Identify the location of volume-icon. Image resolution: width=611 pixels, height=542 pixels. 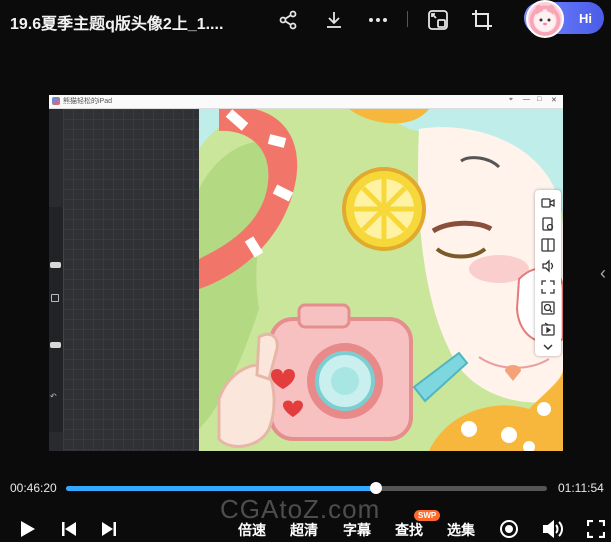
(548, 266).